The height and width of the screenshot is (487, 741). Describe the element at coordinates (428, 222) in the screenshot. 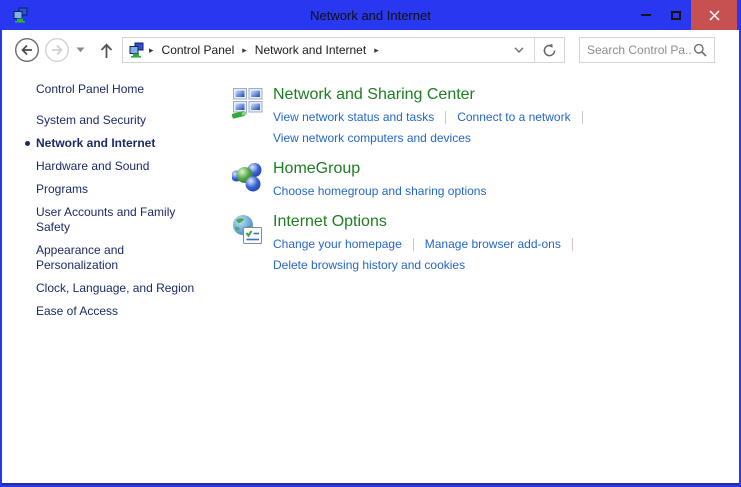

I see `section-title: Internet Options` at that location.